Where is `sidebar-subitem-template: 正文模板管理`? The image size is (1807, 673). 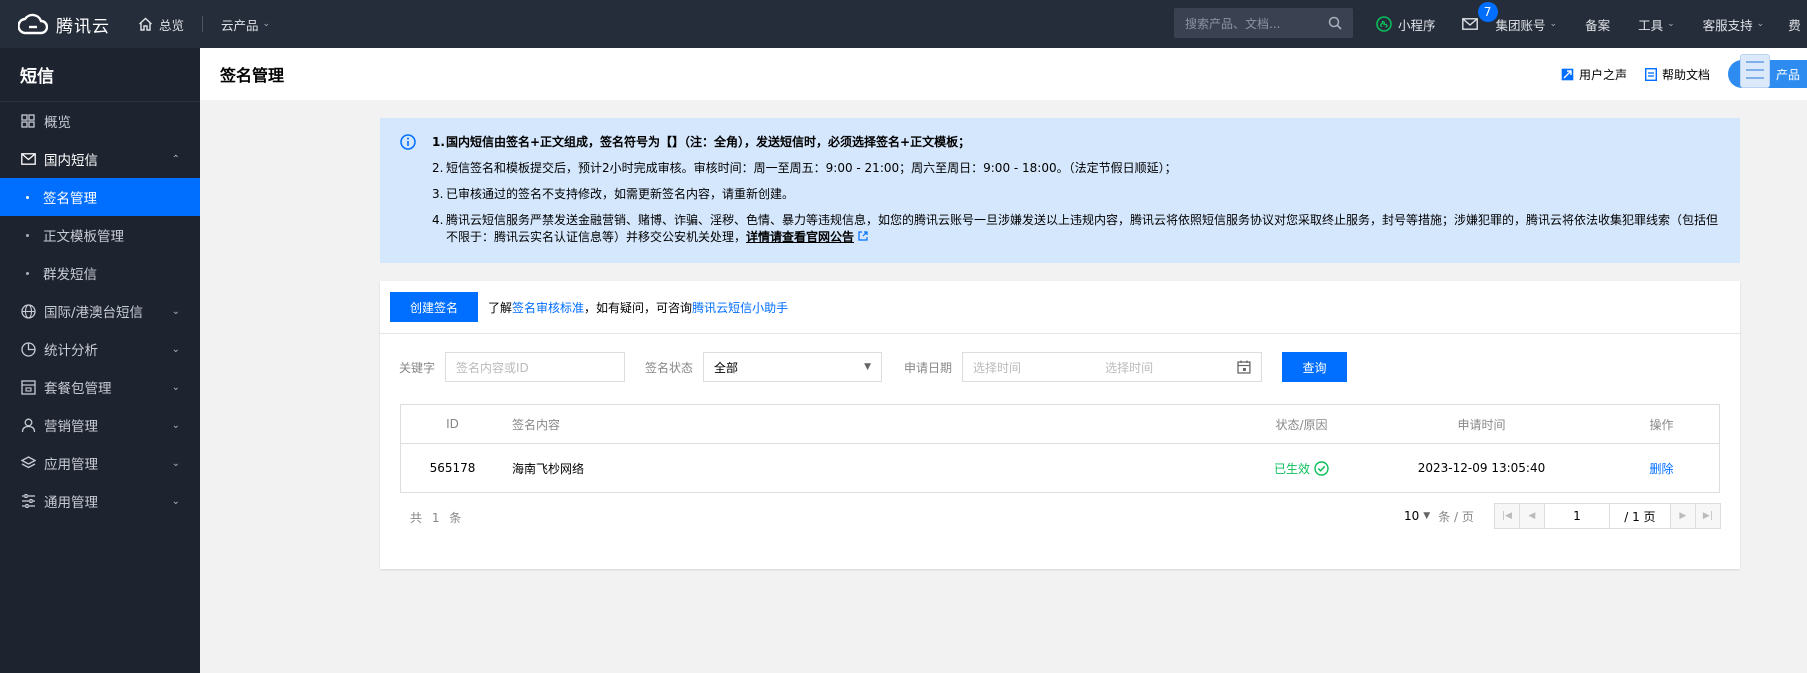 sidebar-subitem-template: 正文模板管理 is located at coordinates (100, 235).